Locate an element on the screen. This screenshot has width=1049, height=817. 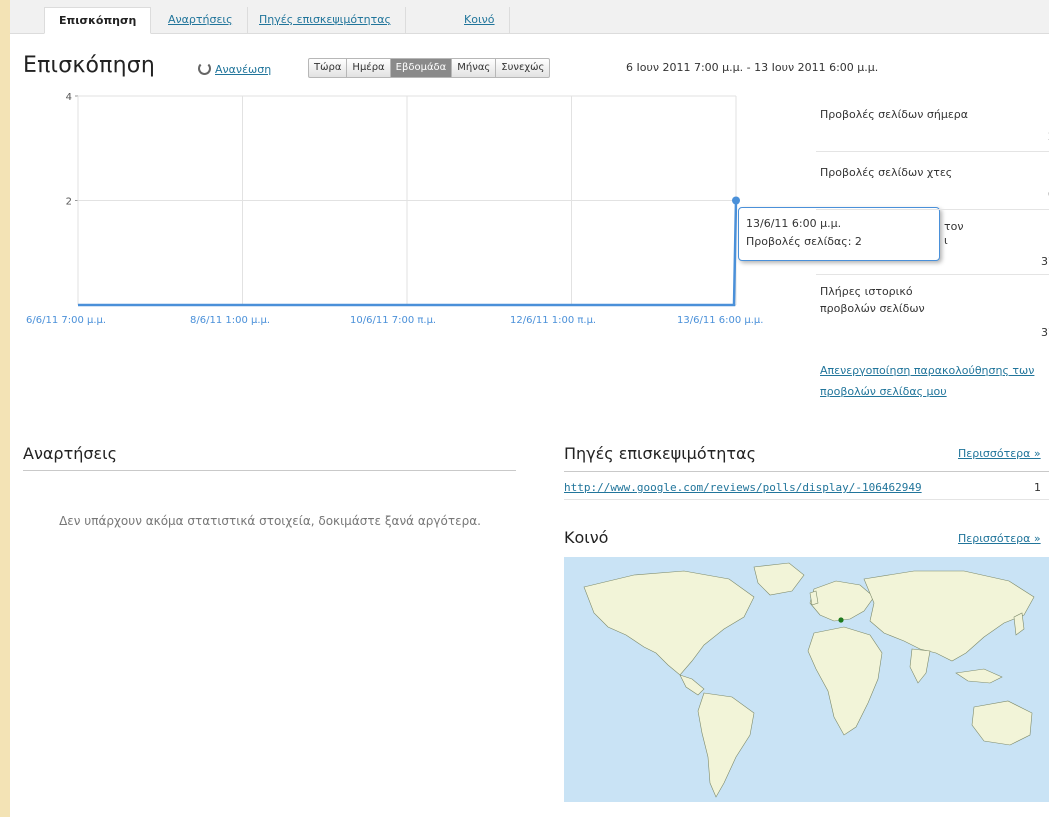
map-highlight-greece is located at coordinates (841, 620).